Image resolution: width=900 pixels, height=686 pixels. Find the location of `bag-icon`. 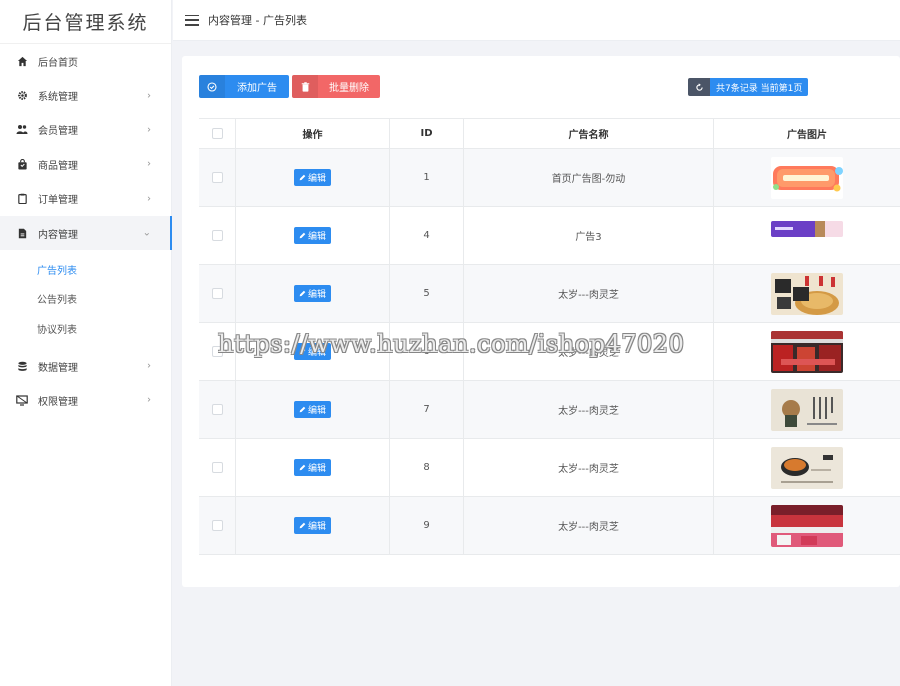

bag-icon is located at coordinates (22, 164).